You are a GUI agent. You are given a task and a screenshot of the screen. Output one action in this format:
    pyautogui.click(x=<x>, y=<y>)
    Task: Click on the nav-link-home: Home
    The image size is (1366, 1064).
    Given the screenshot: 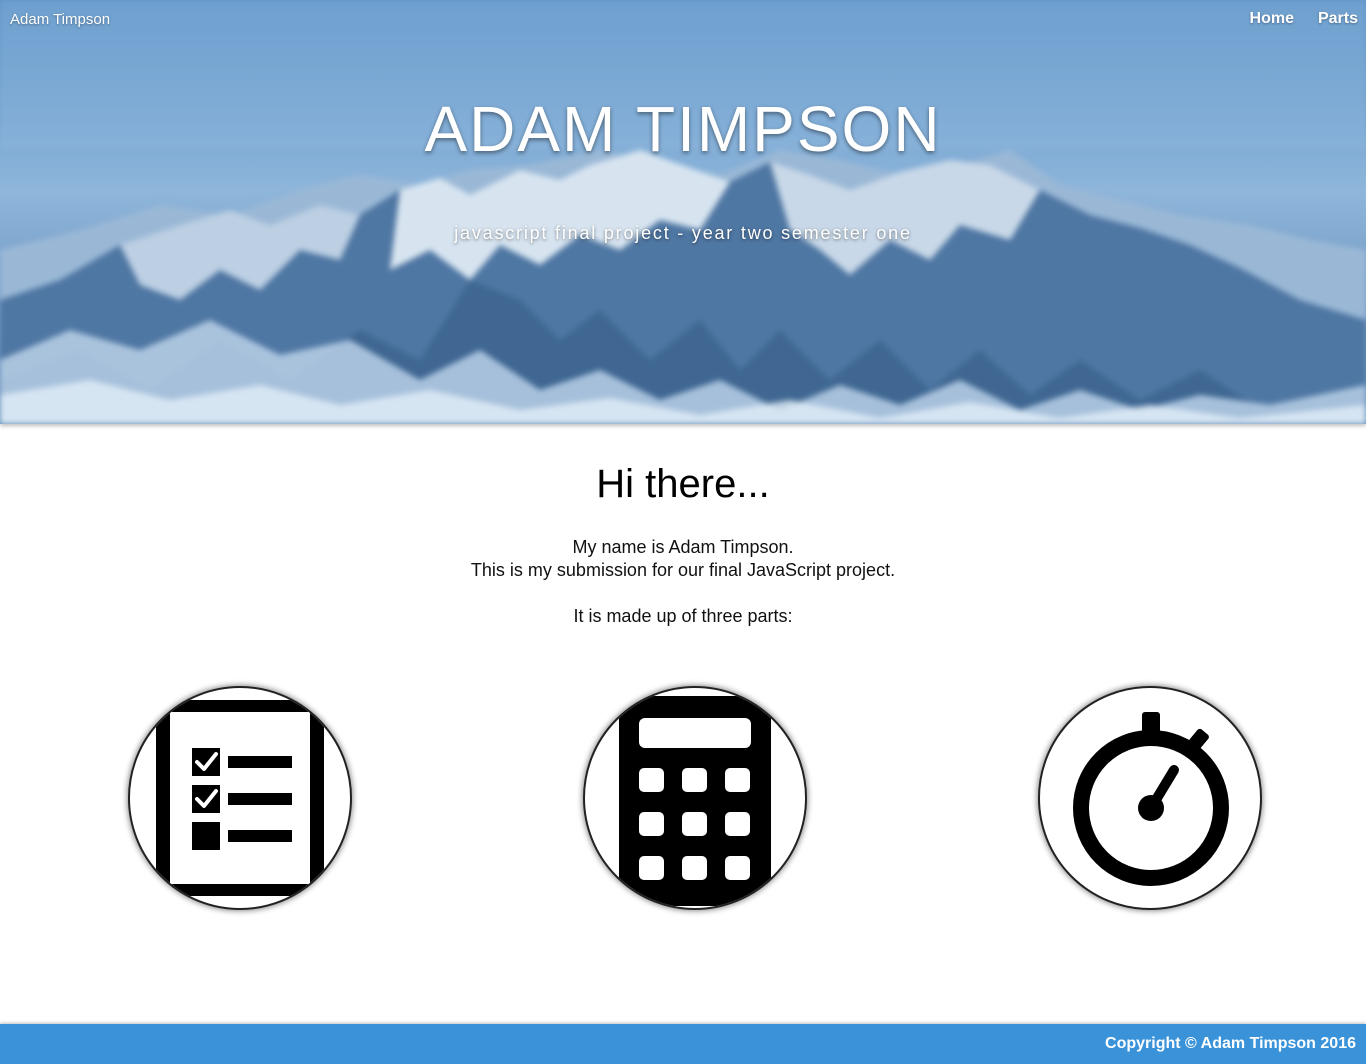 What is the action you would take?
    pyautogui.click(x=1272, y=19)
    